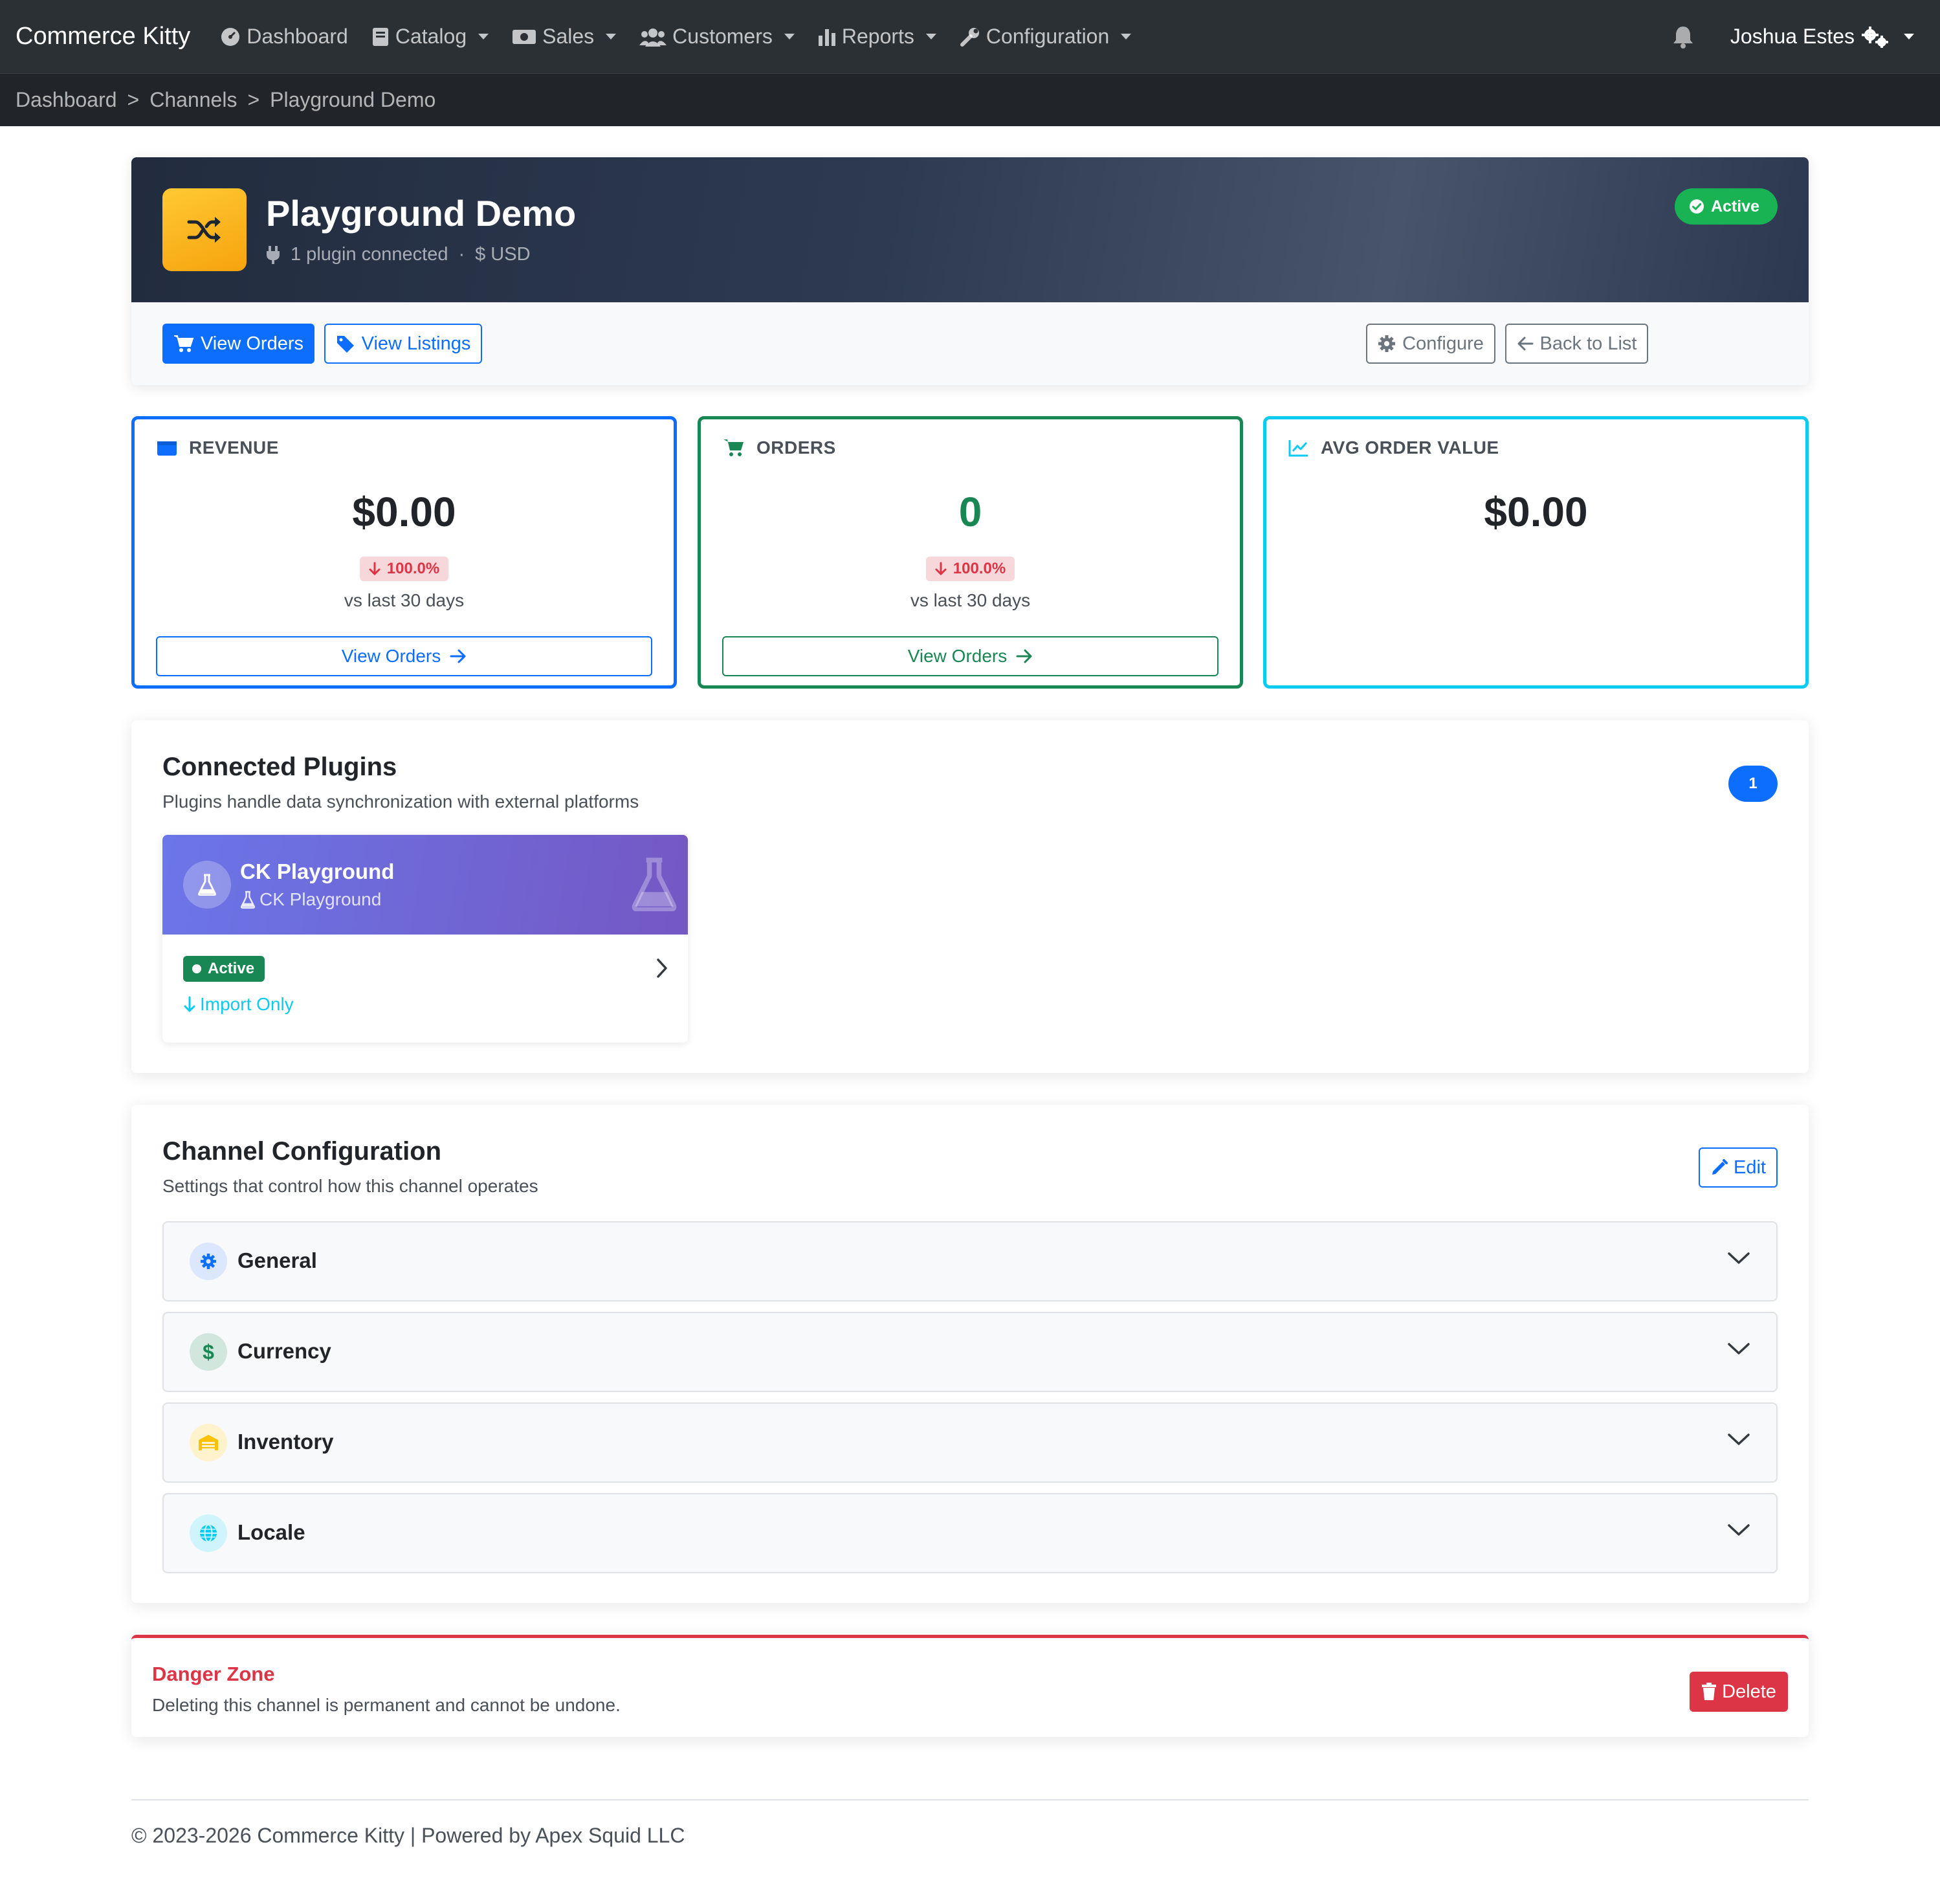  What do you see at coordinates (1576, 344) in the screenshot?
I see `back-to-list-button: Back to List` at bounding box center [1576, 344].